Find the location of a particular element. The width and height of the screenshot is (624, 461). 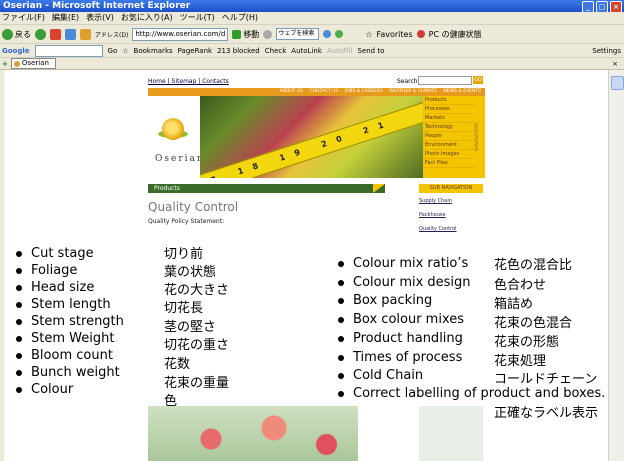

tab-oserian: Oserian is located at coordinates (33, 63).